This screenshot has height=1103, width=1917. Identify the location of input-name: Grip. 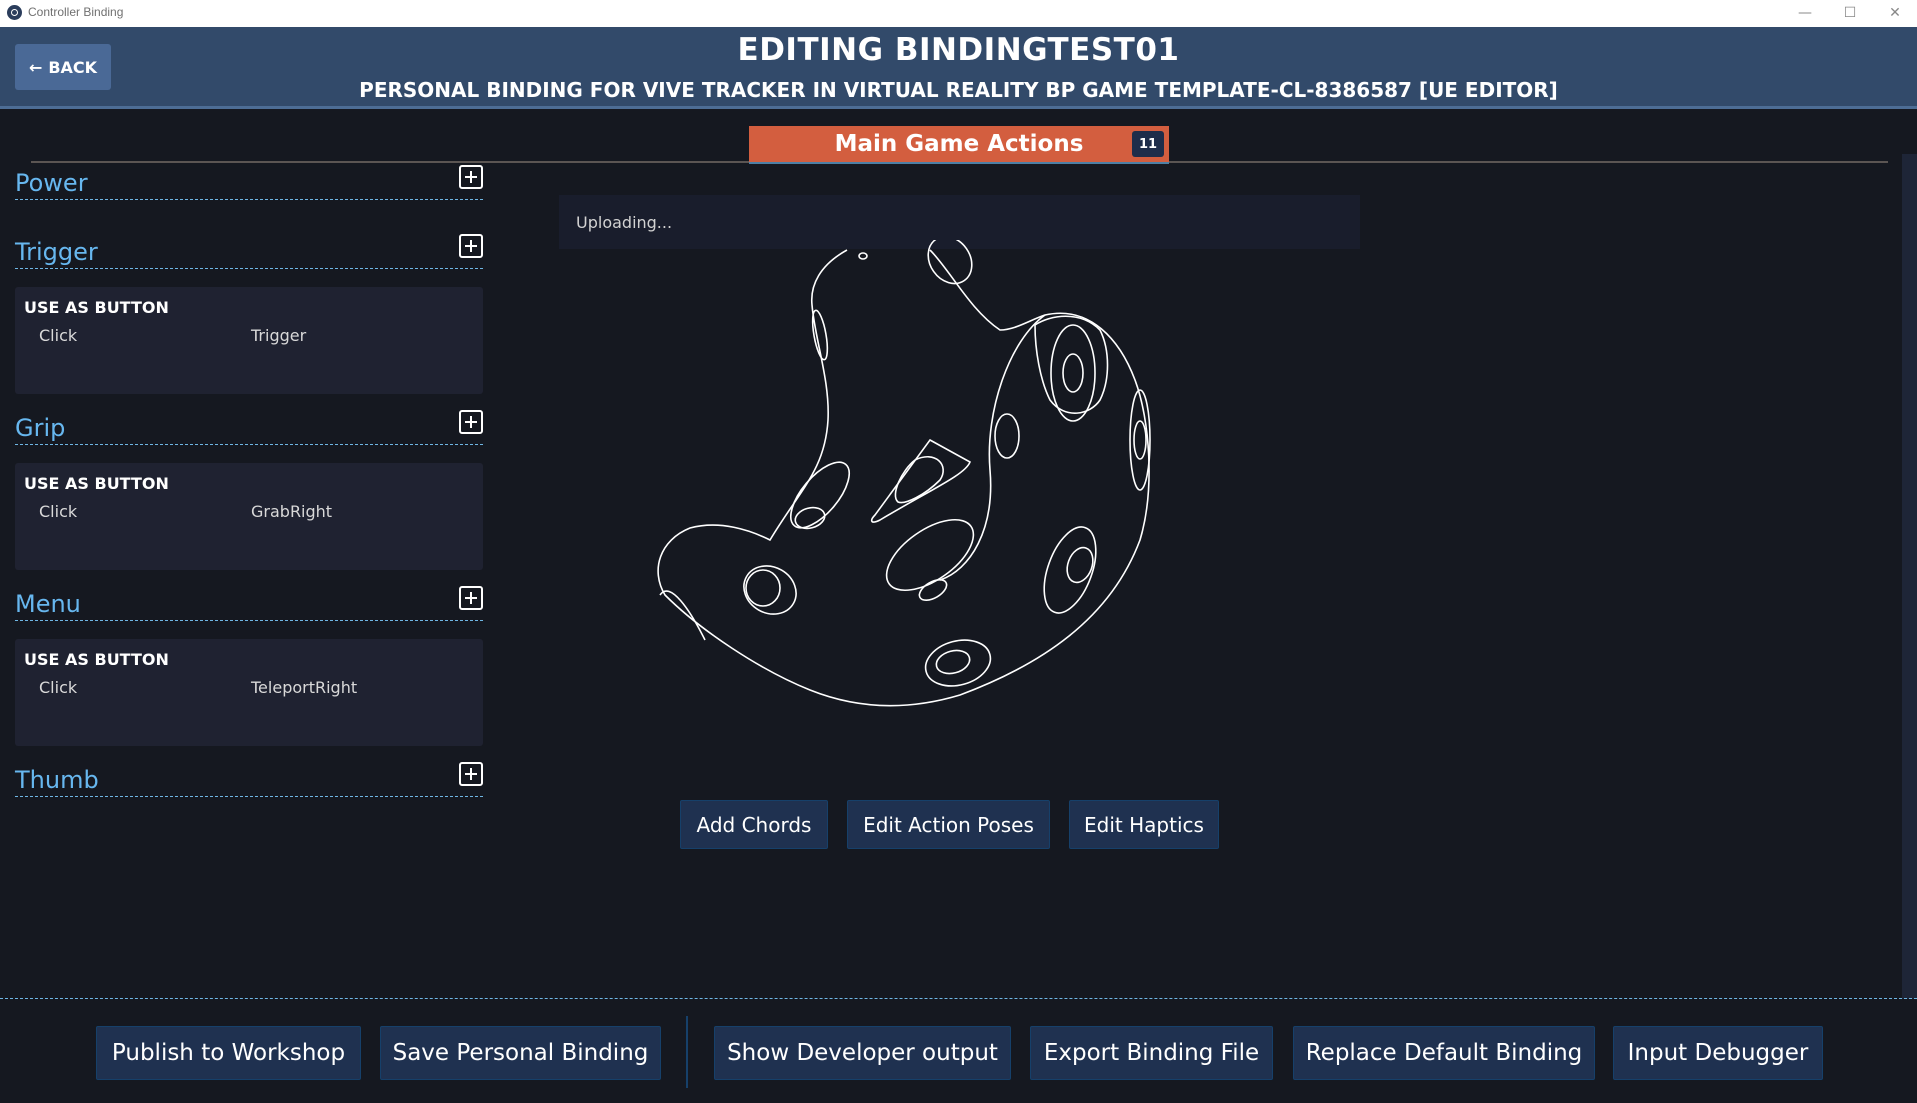
(40, 428).